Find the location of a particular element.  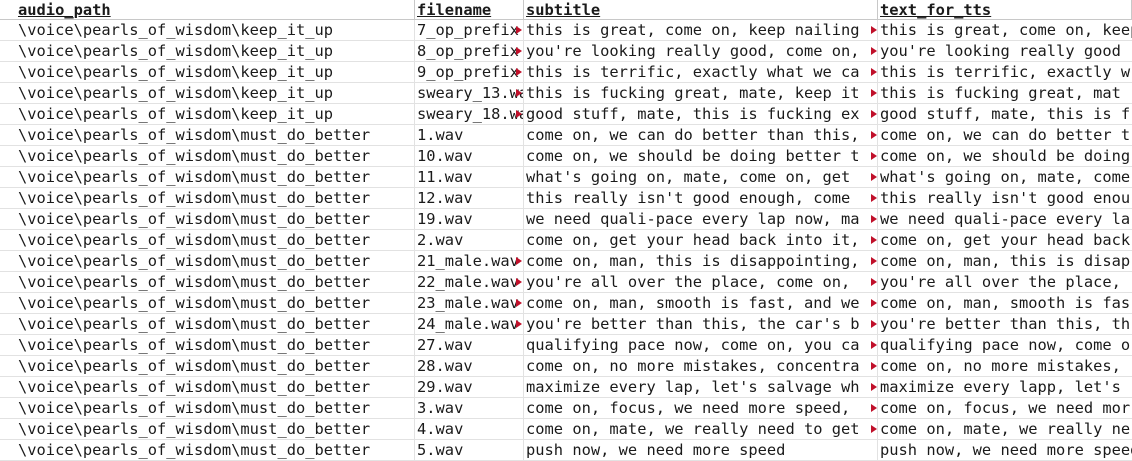

filename-cell: 7_op_prefix is located at coordinates (469, 30).